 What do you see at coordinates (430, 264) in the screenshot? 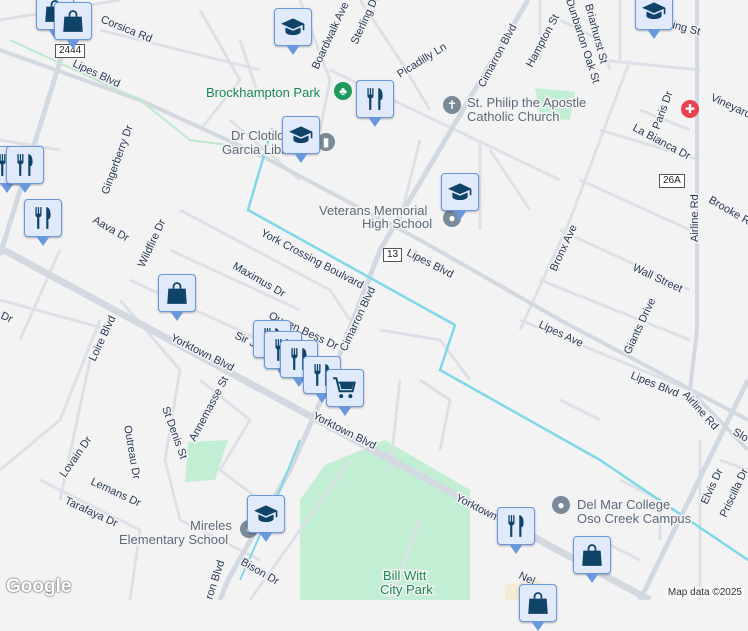
I see `street-label: Lipes Blvd` at bounding box center [430, 264].